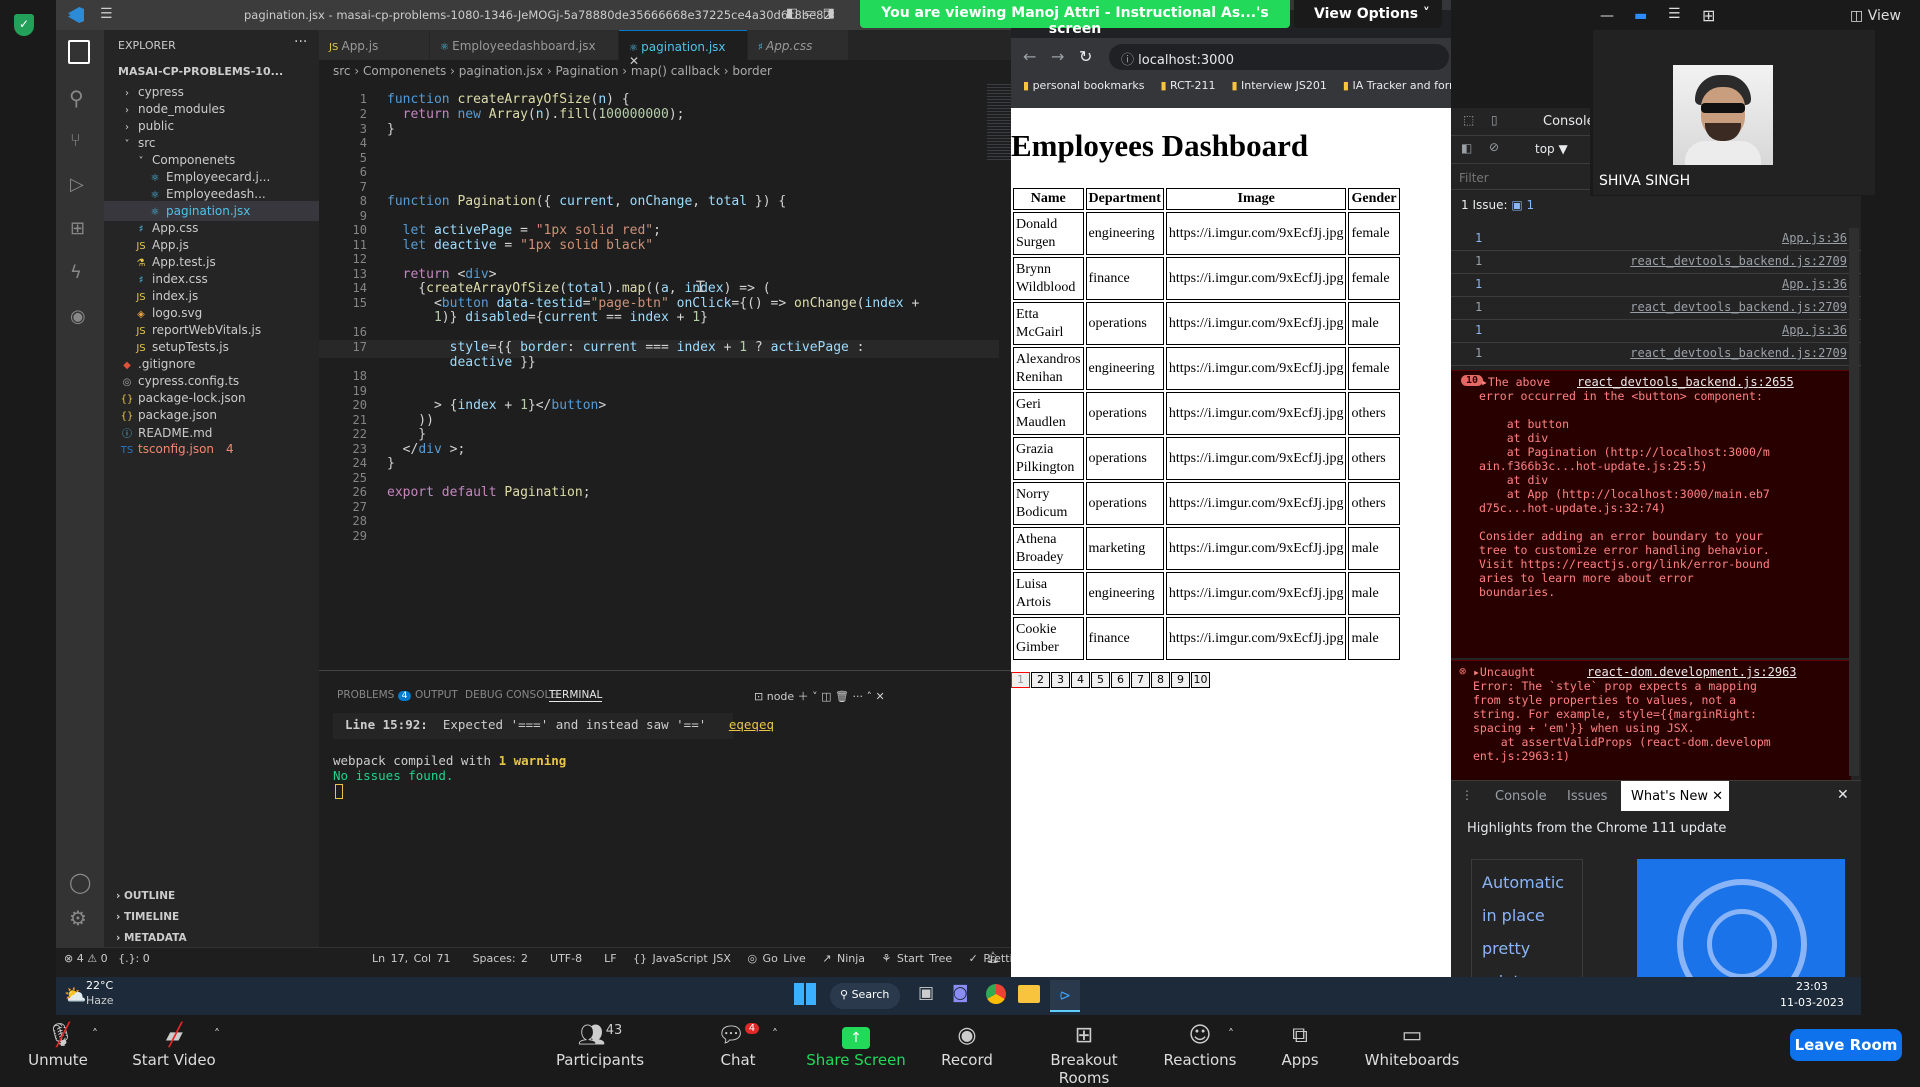  I want to click on source-control-icon: ⑂, so click(75, 140).